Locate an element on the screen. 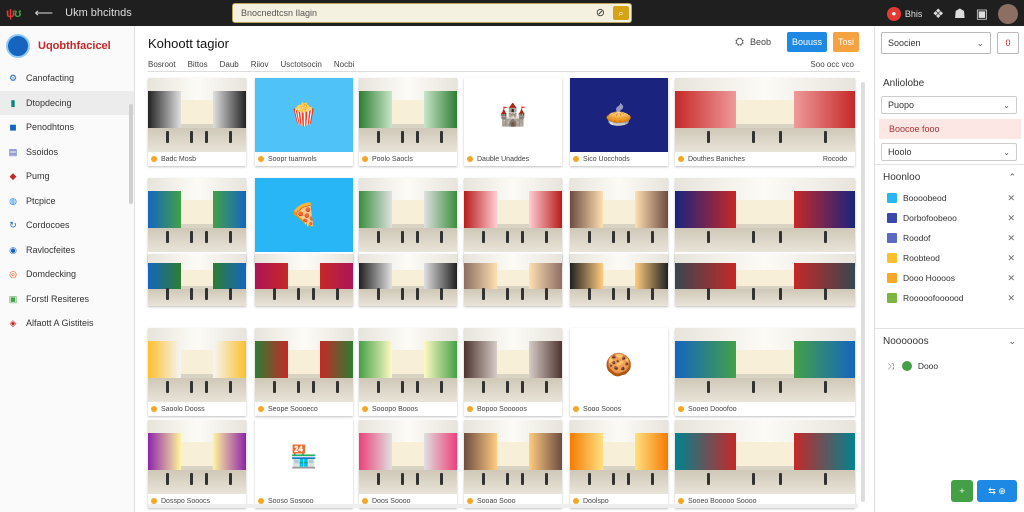 The height and width of the screenshot is (512, 1024). tag-item: Boooobeod ✕ is located at coordinates (951, 198).